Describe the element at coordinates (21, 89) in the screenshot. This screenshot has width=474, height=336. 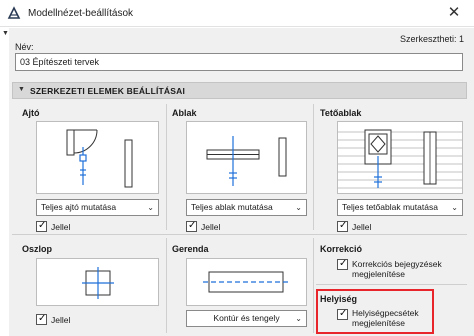
I see `collapse-triangle-icon: ▼` at that location.